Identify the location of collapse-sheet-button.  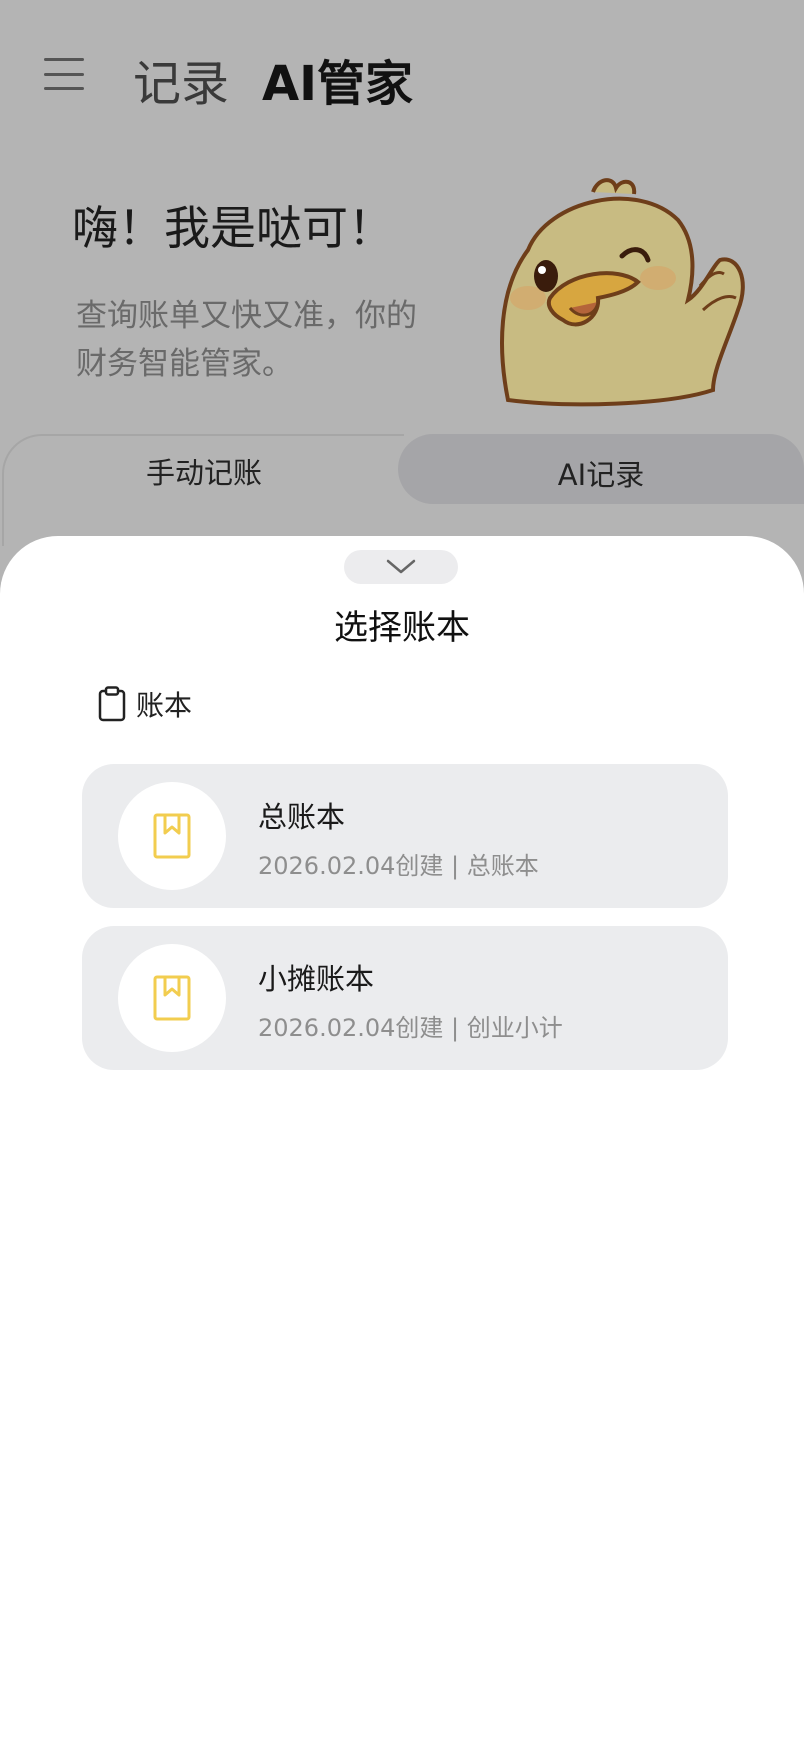
(401, 567).